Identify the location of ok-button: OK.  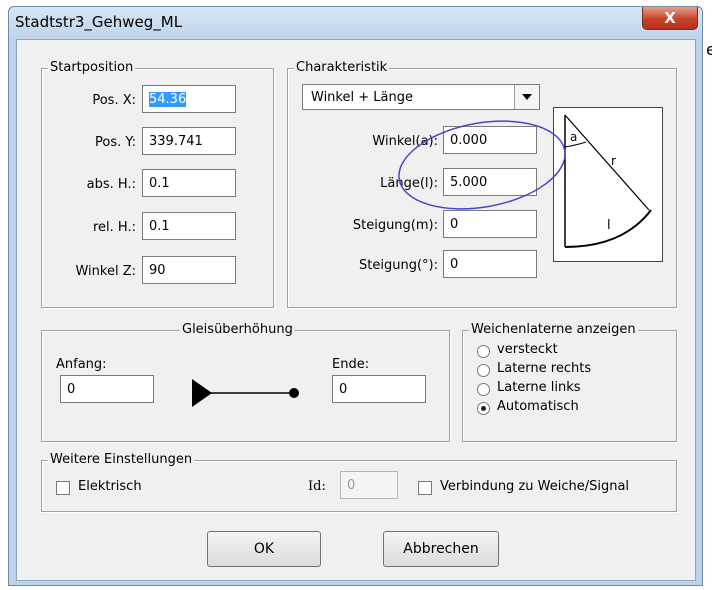
(264, 549).